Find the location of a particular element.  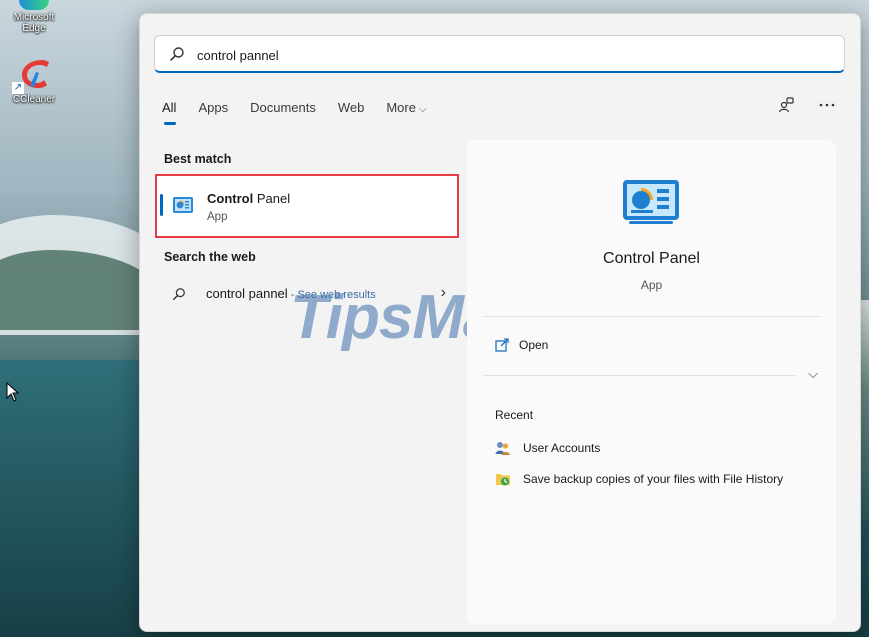

recent-heading: Recent is located at coordinates (514, 415).